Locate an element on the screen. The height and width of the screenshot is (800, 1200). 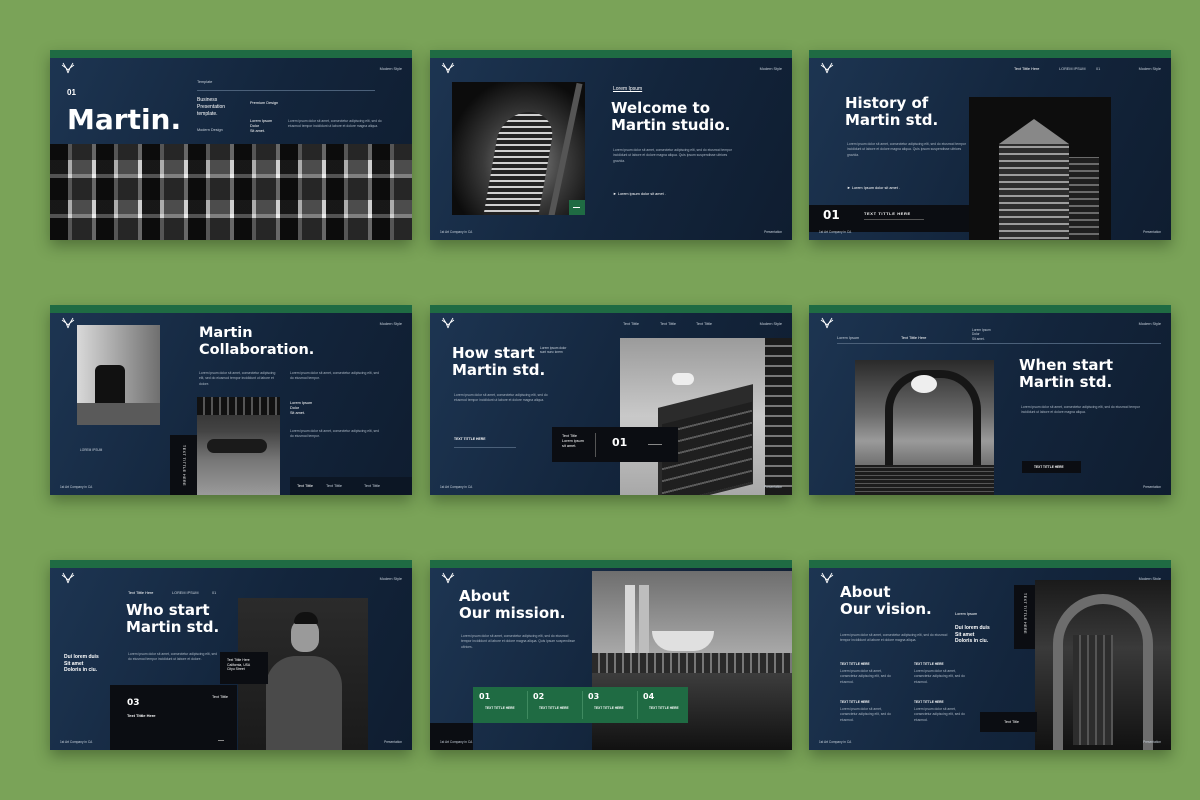
box-divider is located at coordinates (595, 445).